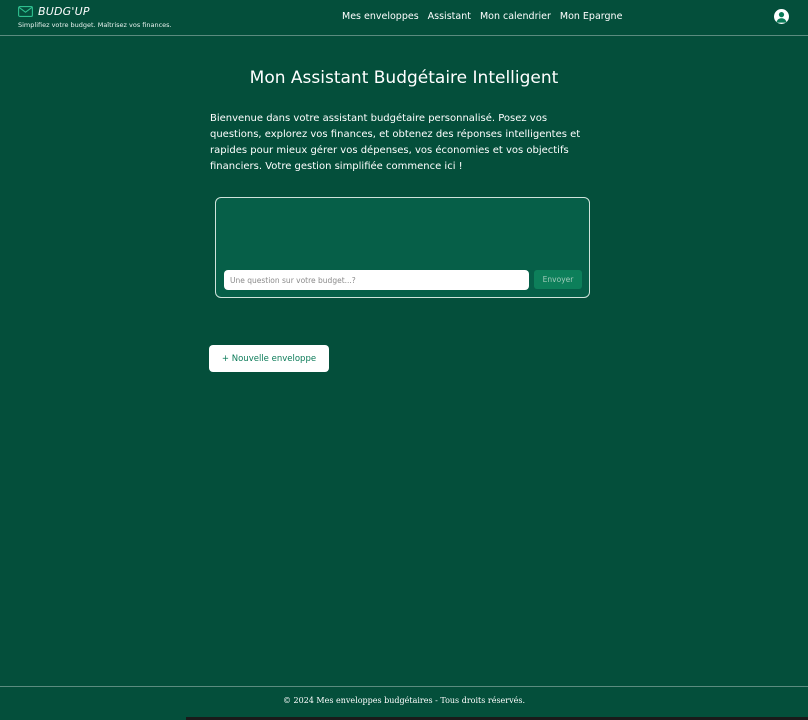 The height and width of the screenshot is (720, 808). Describe the element at coordinates (376, 280) in the screenshot. I see `question-input` at that location.